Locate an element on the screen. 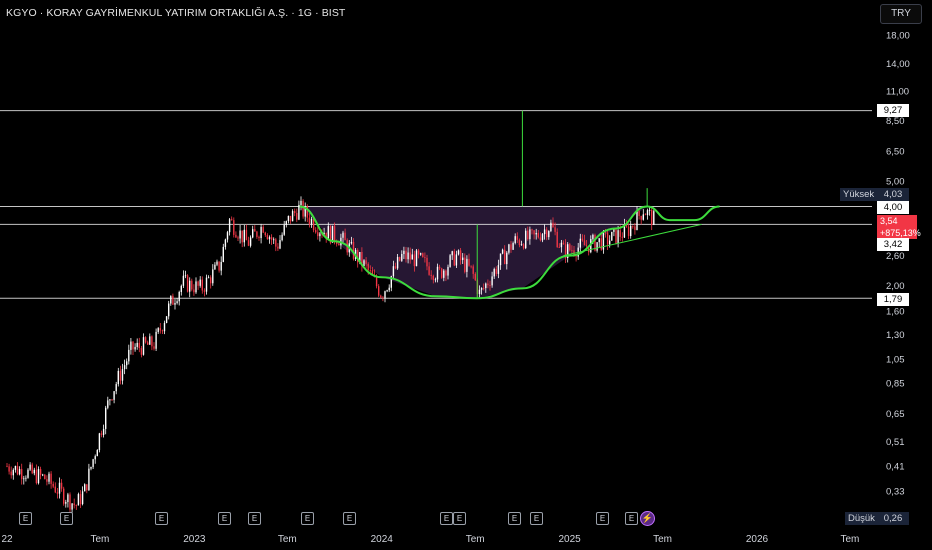  price-tick-label: 0,85 is located at coordinates (895, 384).